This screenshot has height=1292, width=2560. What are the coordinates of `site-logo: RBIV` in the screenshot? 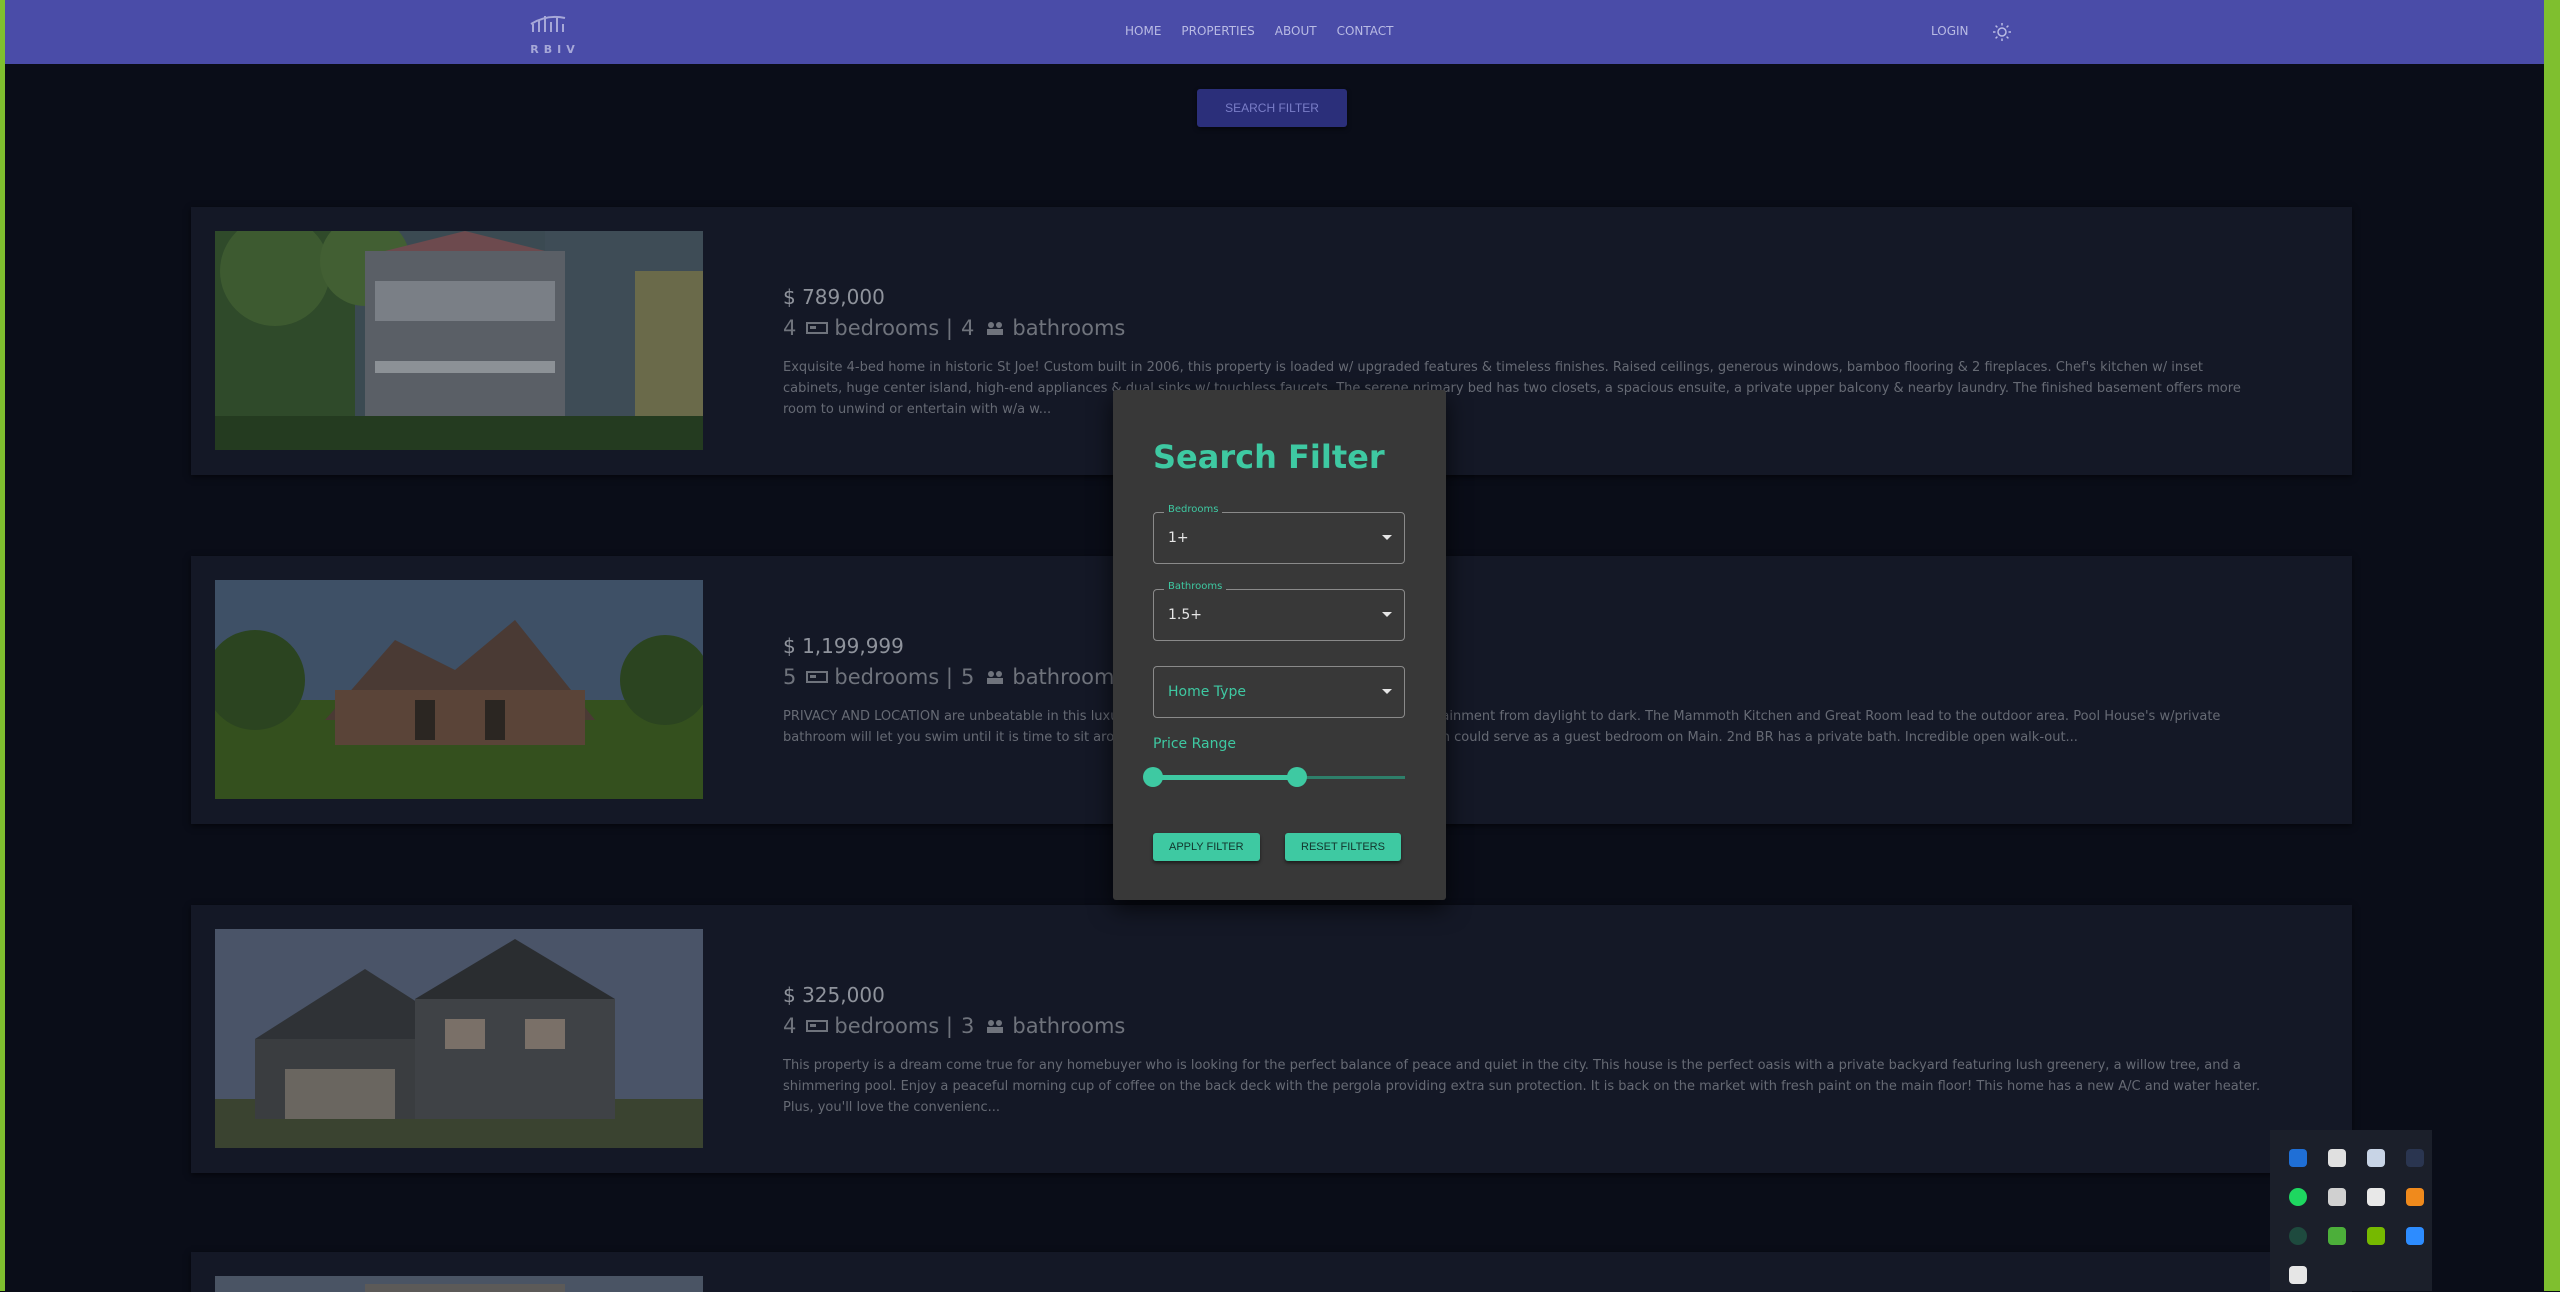 It's located at (555, 34).